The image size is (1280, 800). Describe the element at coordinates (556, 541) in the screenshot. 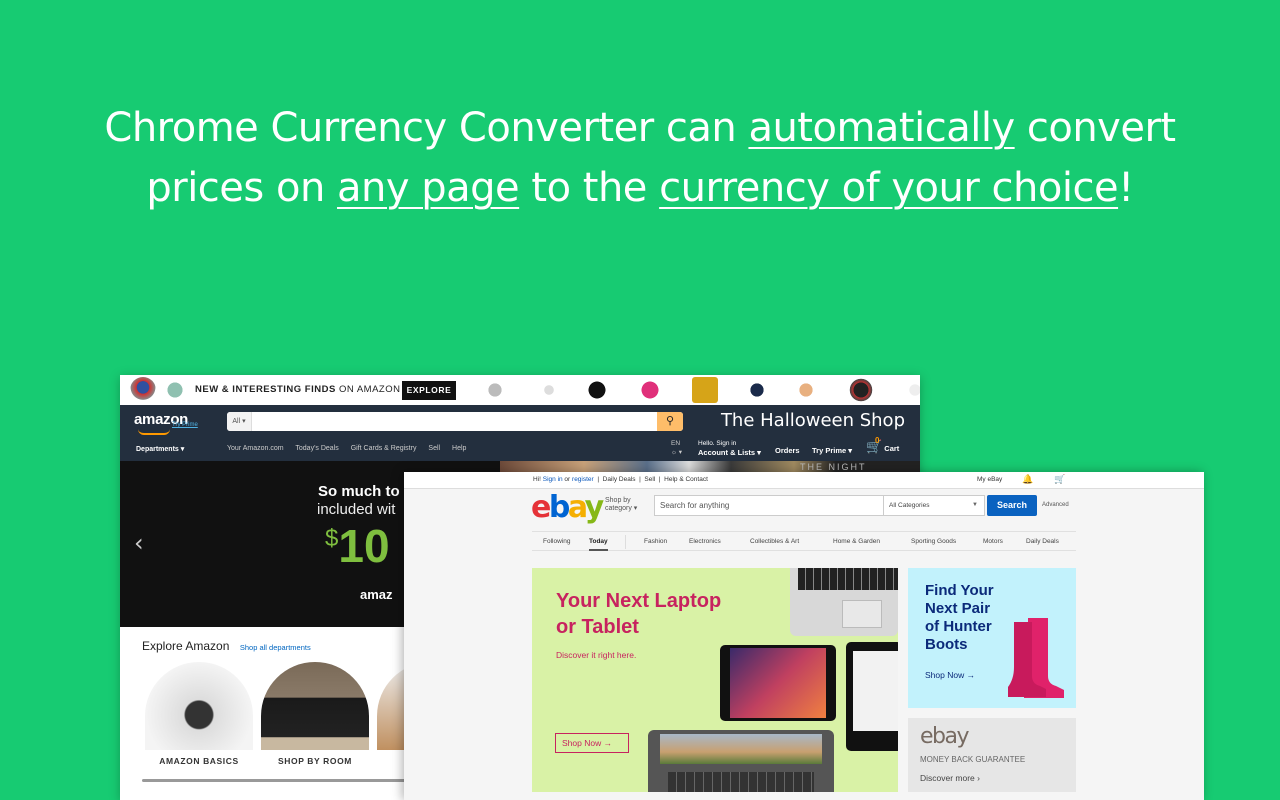

I see `tab-following: Following` at that location.